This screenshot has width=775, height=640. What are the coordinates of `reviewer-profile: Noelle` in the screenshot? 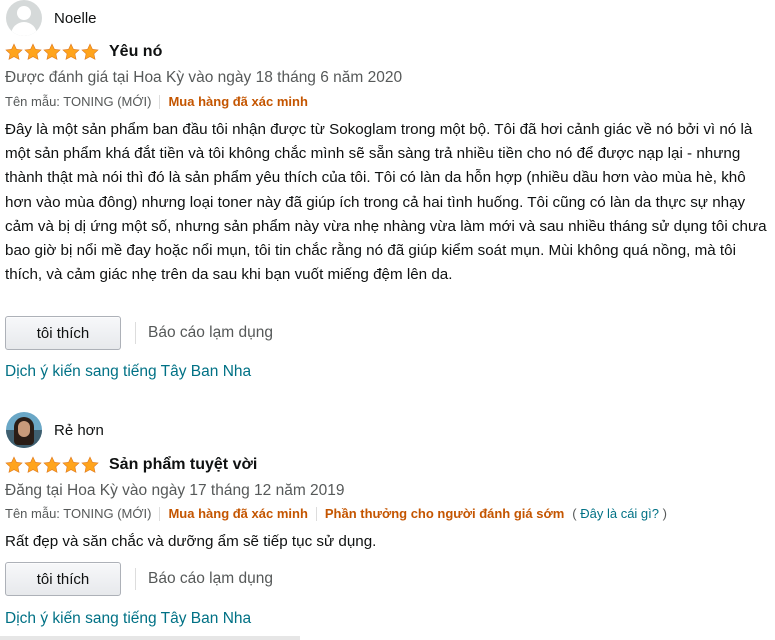 It's located at (51, 18).